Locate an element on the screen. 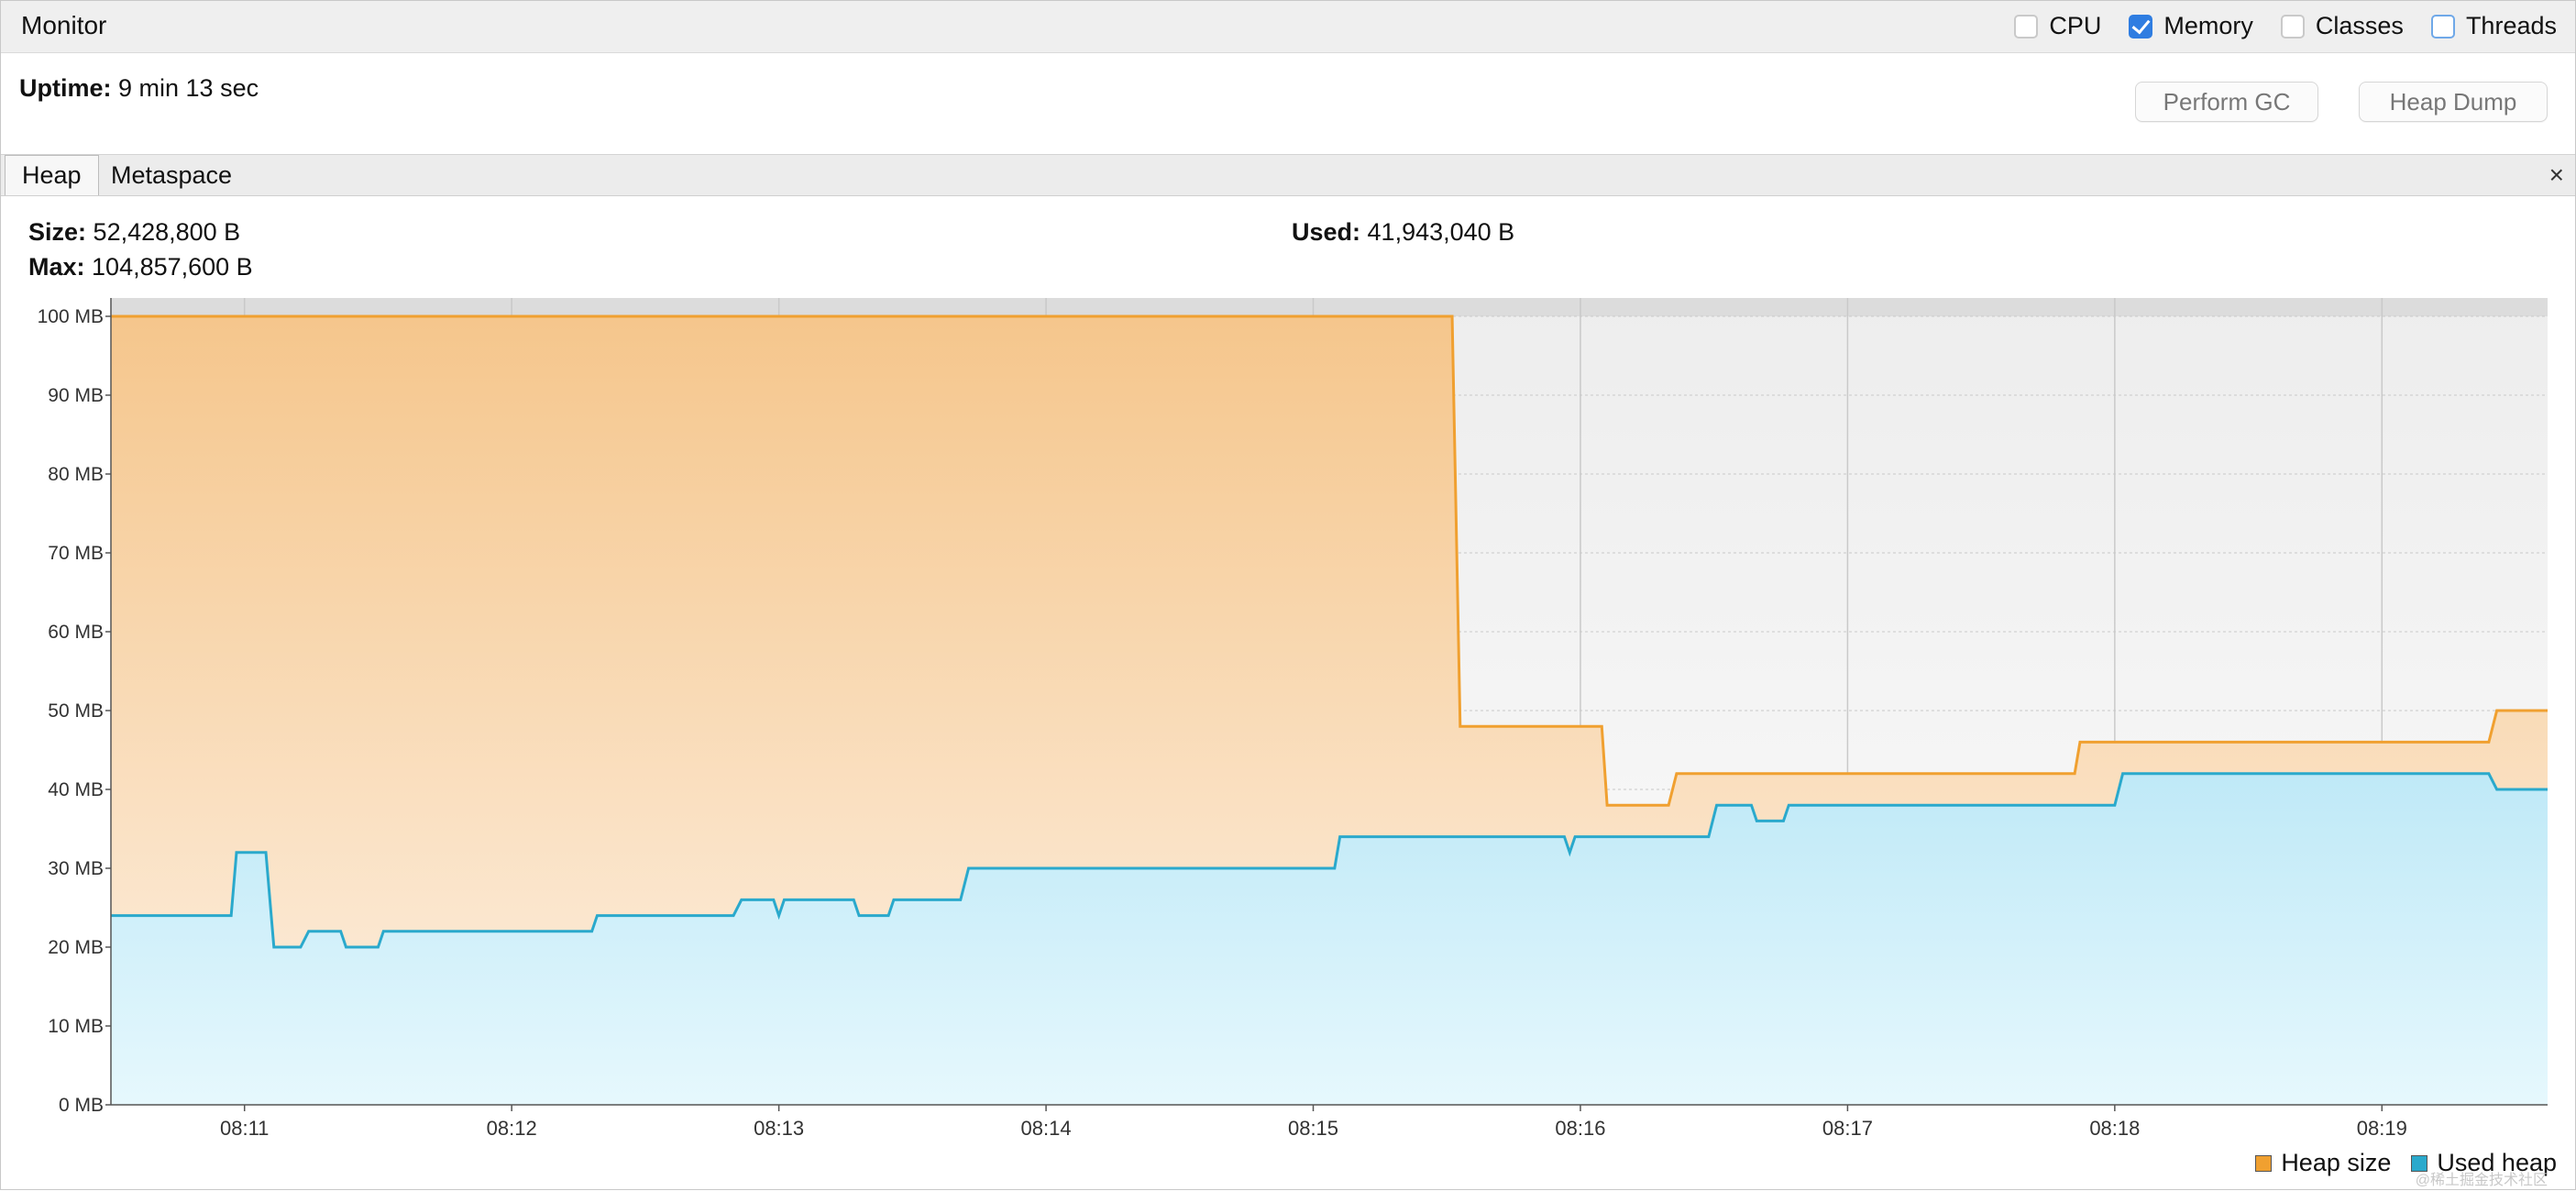  x-tick-label: 08:15 is located at coordinates (1313, 1128).